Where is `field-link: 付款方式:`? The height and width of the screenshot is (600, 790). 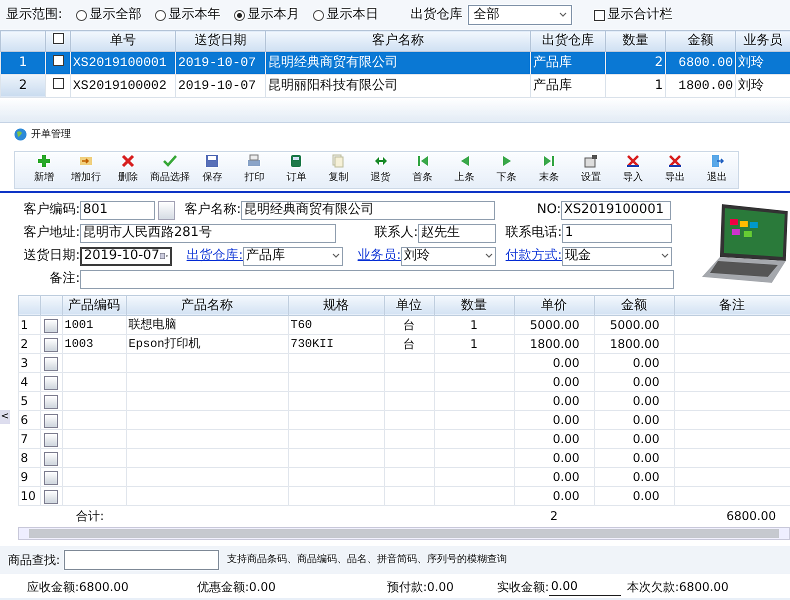 field-link: 付款方式: is located at coordinates (529, 256).